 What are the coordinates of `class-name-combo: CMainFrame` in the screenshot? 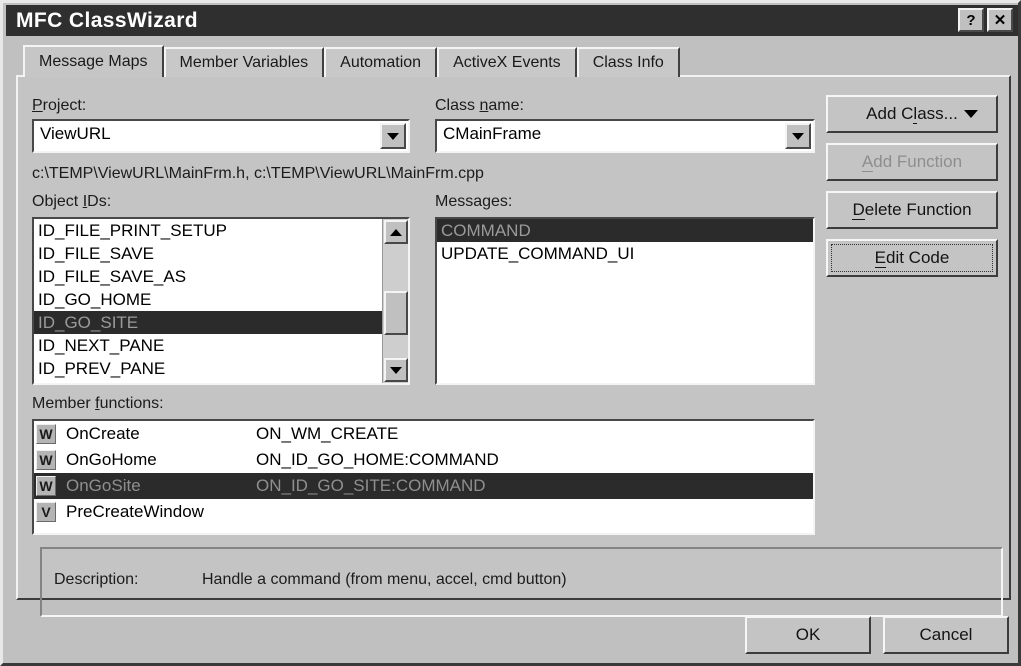 It's located at (625, 136).